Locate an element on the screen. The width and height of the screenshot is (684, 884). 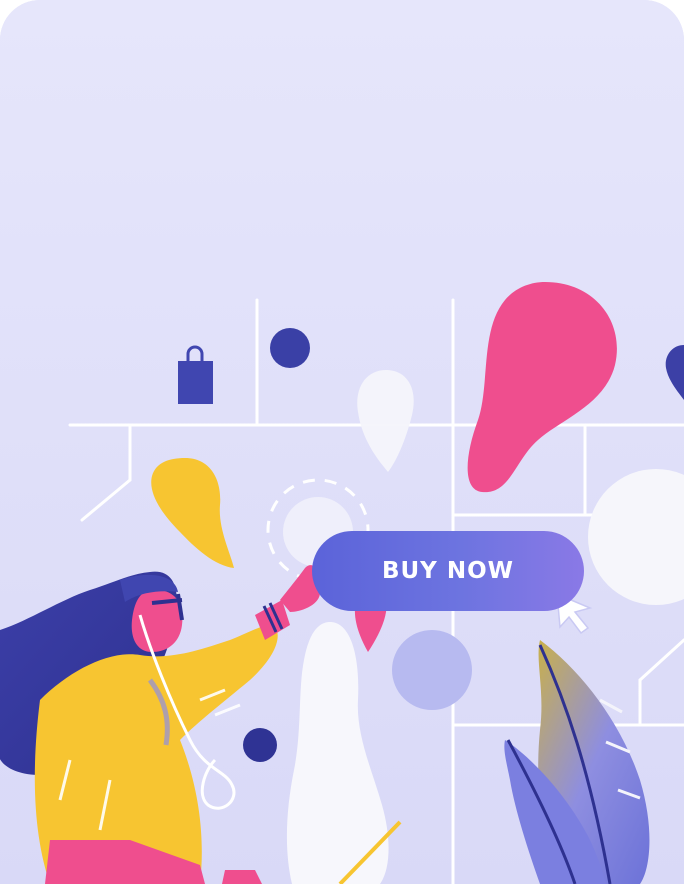
navy-circle-small is located at coordinates (260, 745).